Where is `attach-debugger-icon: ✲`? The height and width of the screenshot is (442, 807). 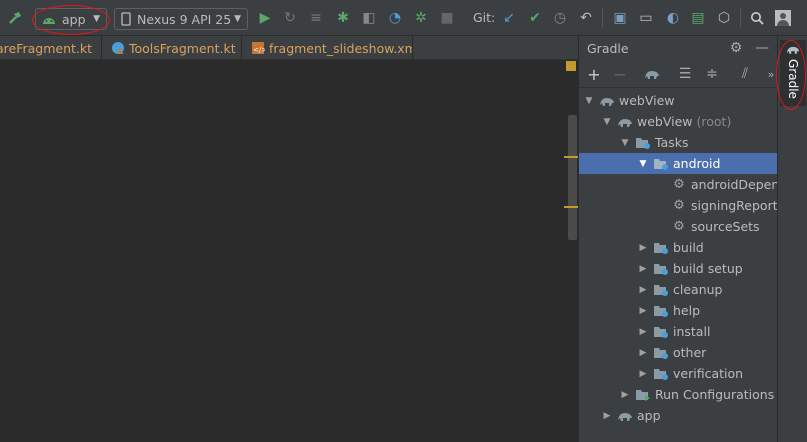 attach-debugger-icon: ✲ is located at coordinates (421, 18).